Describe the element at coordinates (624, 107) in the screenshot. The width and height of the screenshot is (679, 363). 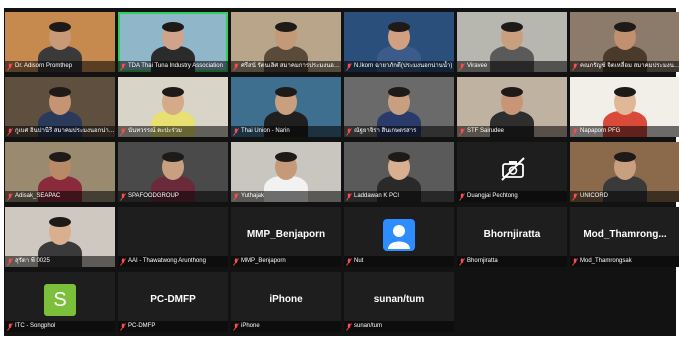
I see `participant-tile: Napaporn PFG` at that location.